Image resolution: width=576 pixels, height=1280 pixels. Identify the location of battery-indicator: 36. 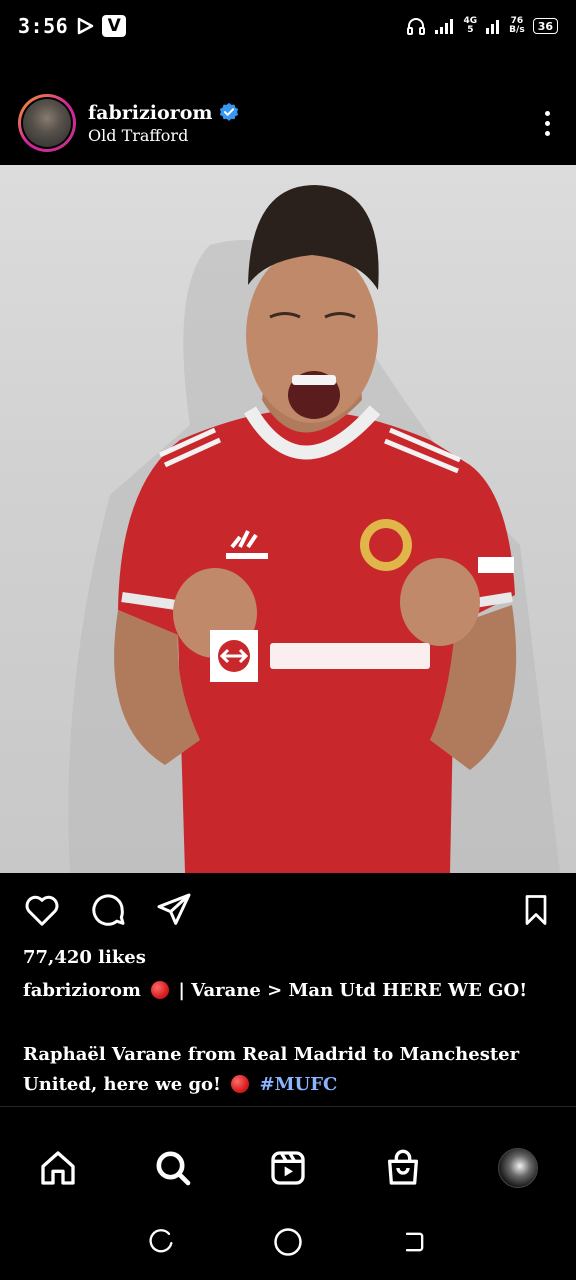
(545, 26).